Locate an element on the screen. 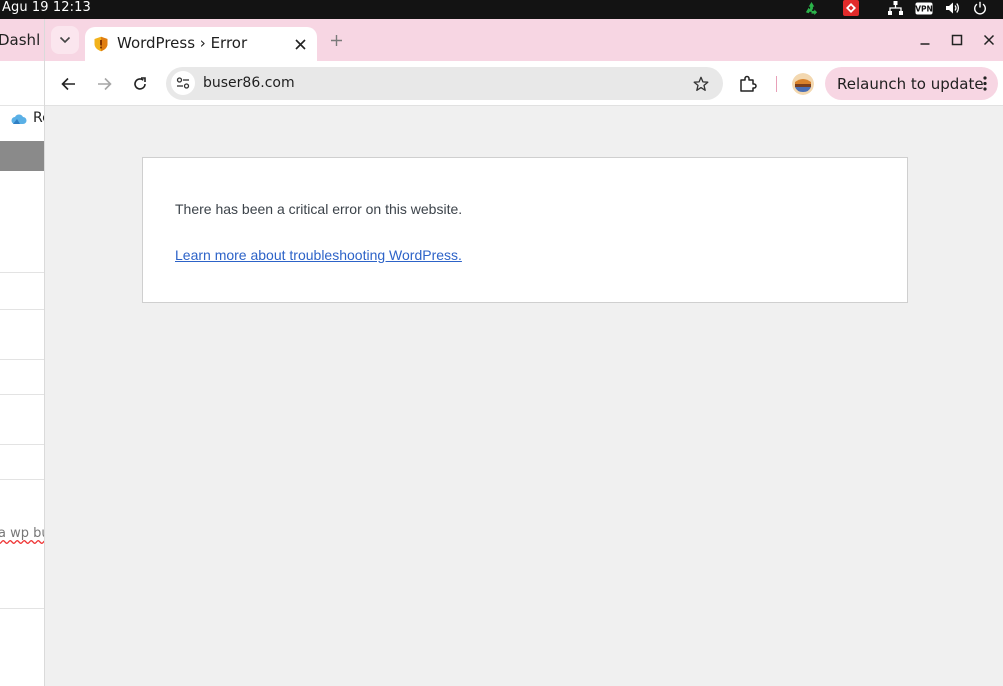 This screenshot has height=686, width=1003. reload-button is located at coordinates (140, 84).